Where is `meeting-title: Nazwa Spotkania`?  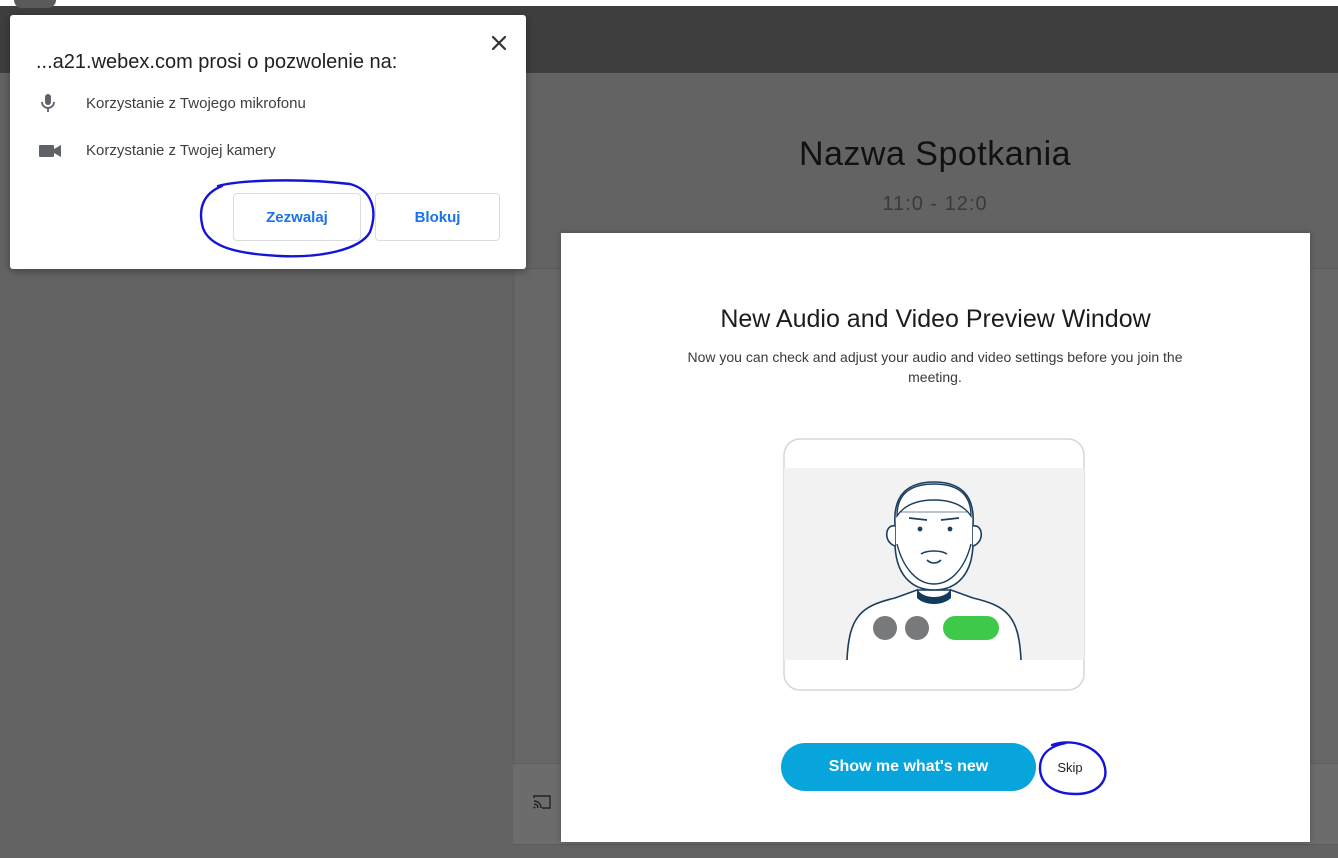
meeting-title: Nazwa Spotkania is located at coordinates (935, 154).